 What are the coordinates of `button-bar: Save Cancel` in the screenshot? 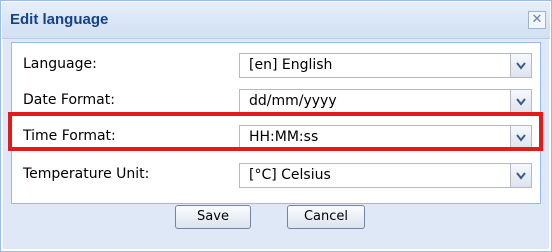 It's located at (276, 220).